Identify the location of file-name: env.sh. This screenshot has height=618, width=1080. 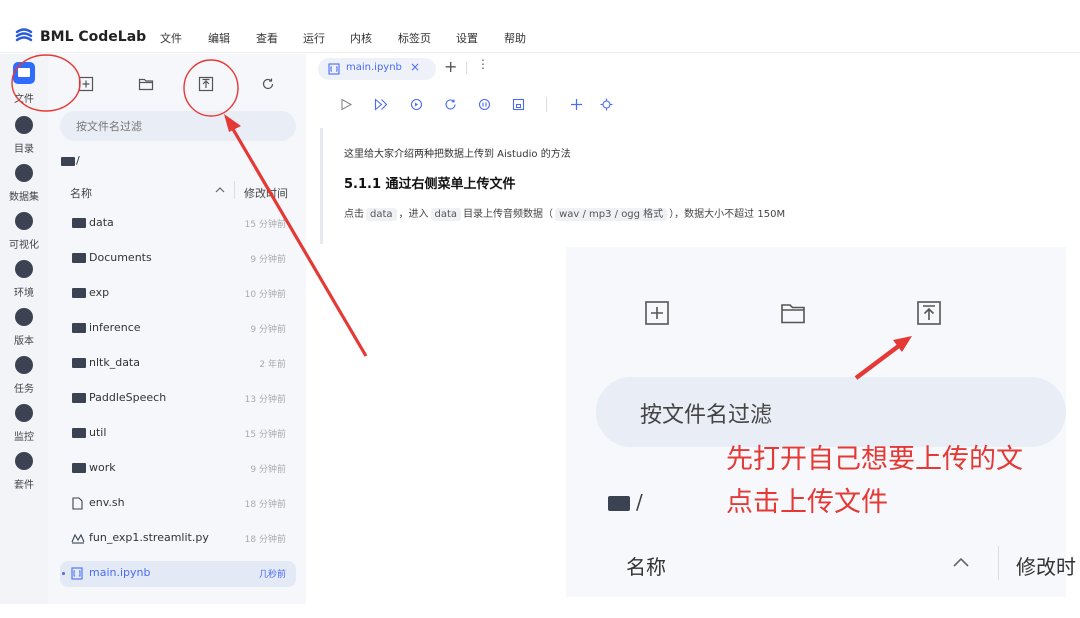
(107, 502).